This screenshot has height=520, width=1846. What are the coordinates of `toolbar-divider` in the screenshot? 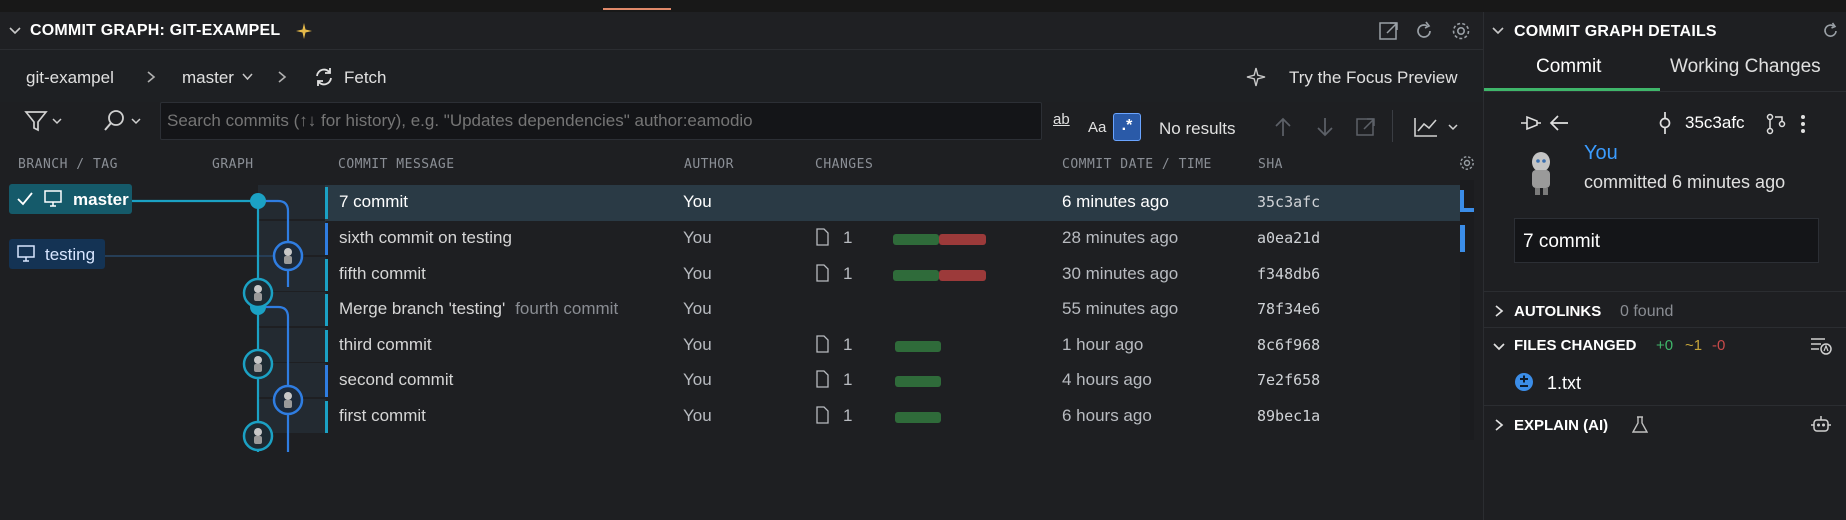 It's located at (1392, 126).